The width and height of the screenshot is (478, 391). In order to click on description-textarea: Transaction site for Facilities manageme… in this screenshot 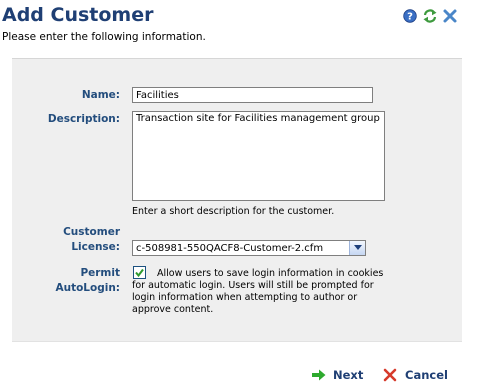, I will do `click(258, 156)`.